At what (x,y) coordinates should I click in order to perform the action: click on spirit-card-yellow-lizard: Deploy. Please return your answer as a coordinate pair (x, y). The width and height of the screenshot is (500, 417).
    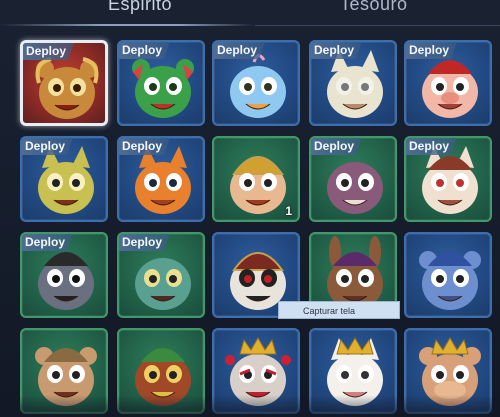
    Looking at the image, I should click on (64, 179).